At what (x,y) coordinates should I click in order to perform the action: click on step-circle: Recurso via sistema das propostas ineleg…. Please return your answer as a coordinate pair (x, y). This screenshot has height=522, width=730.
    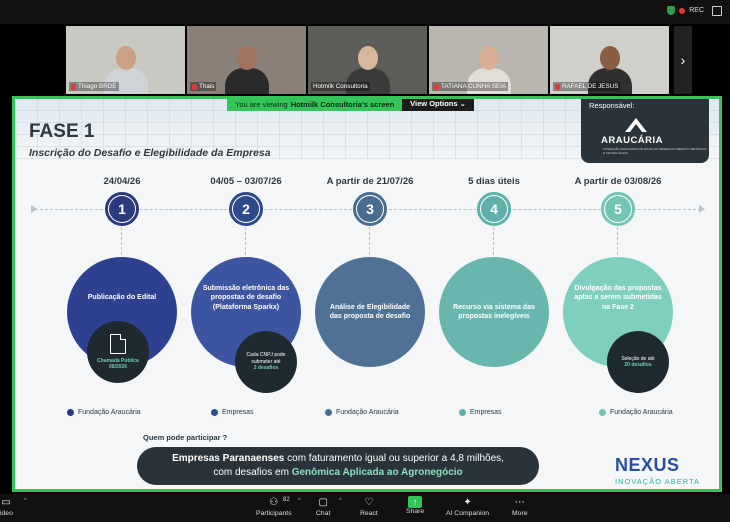
    Looking at the image, I should click on (494, 312).